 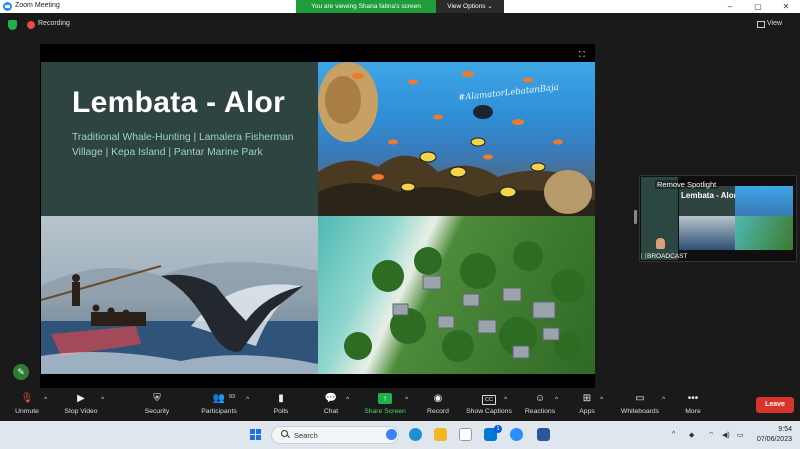 What do you see at coordinates (764, 201) in the screenshot?
I see `thumbnail-reef-image` at bounding box center [764, 201].